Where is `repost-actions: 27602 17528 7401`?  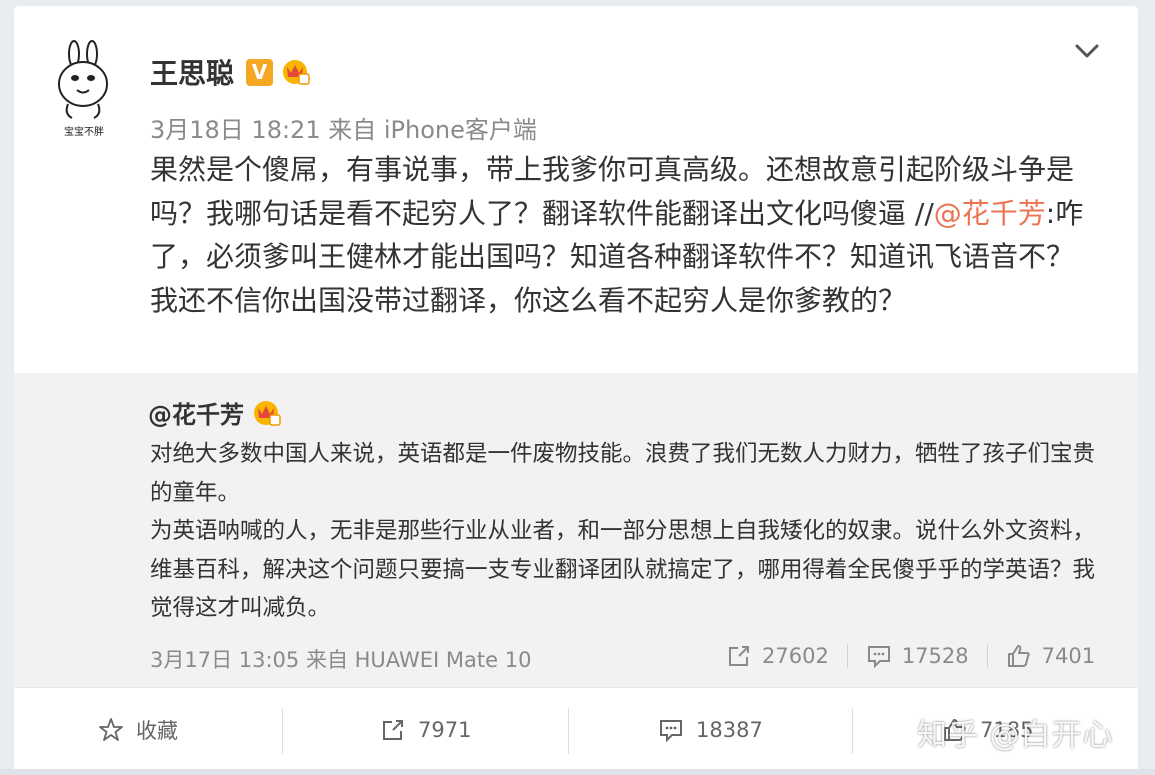 repost-actions: 27602 17528 7401 is located at coordinates (910, 656).